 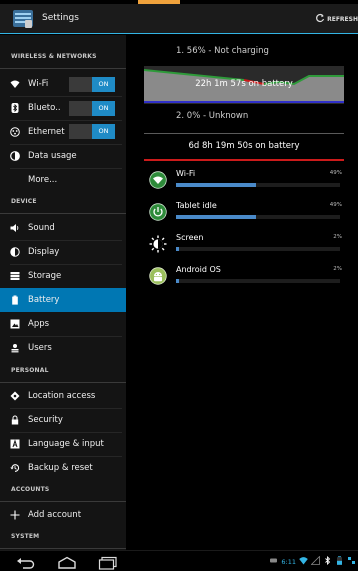 I want to click on bluetooth-toggle: ON, so click(x=92, y=108).